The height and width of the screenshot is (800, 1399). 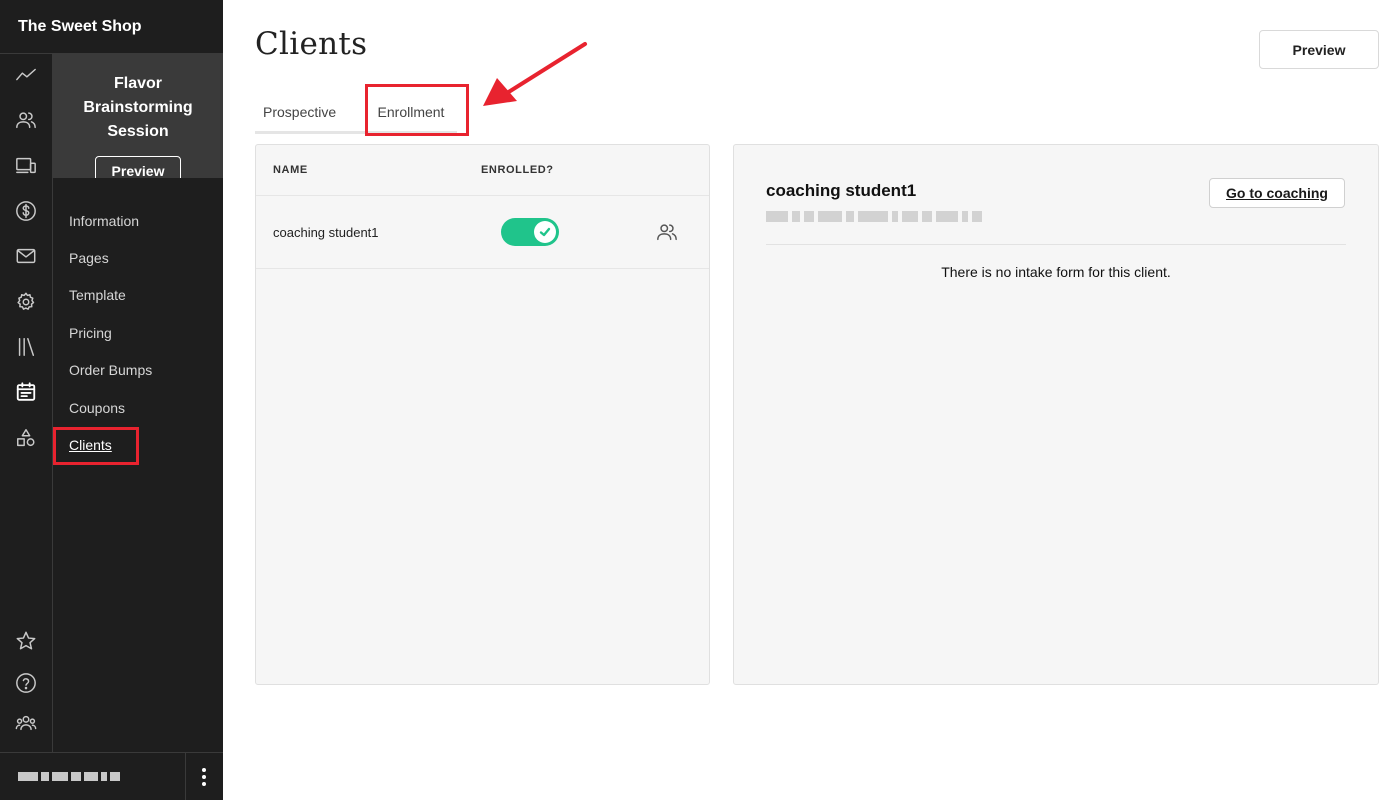 What do you see at coordinates (1056, 272) in the screenshot?
I see `no-intake-message: There is no intake form for this client.` at bounding box center [1056, 272].